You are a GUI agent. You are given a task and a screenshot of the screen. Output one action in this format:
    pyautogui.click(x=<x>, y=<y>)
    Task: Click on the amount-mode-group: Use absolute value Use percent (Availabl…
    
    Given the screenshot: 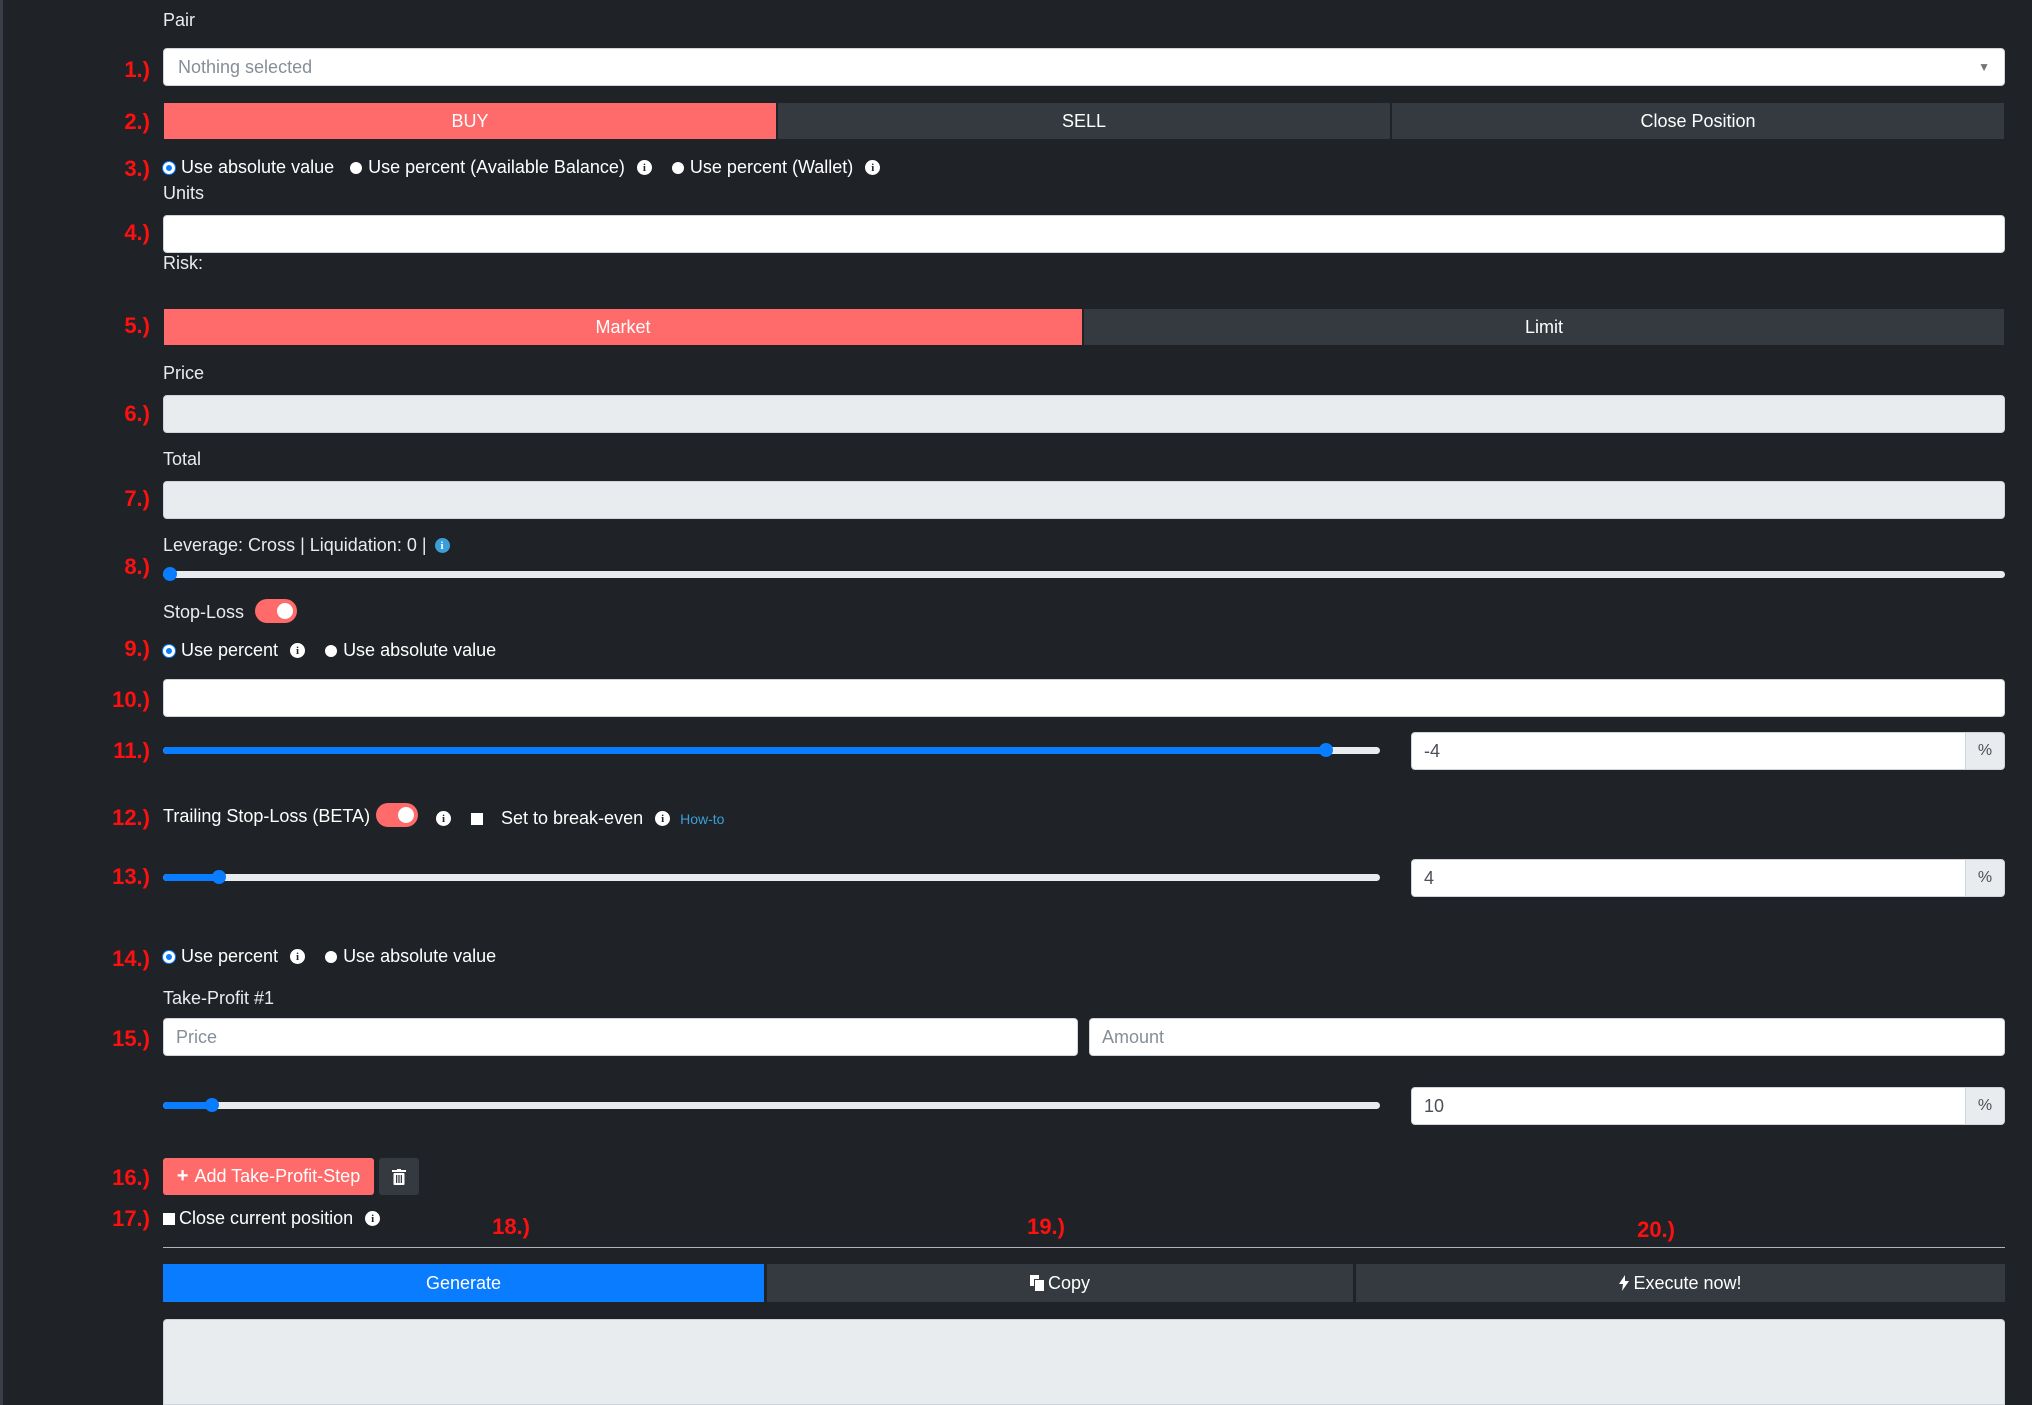 What is the action you would take?
    pyautogui.click(x=531, y=167)
    